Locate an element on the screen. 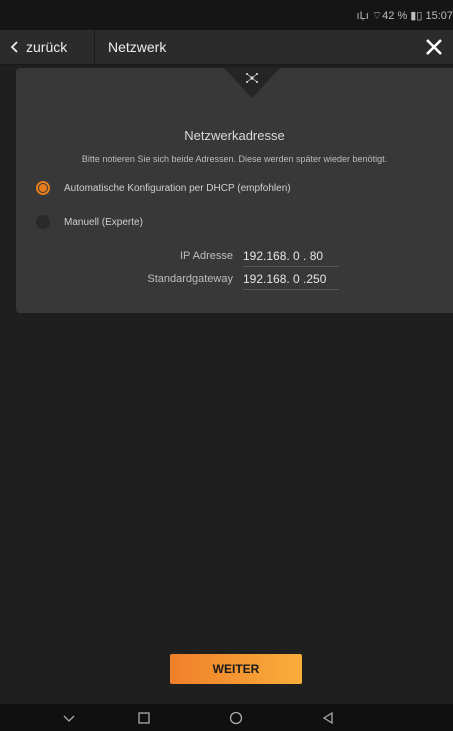 This screenshot has width=453, height=731. ip-address-label: IP Adresse is located at coordinates (206, 256).